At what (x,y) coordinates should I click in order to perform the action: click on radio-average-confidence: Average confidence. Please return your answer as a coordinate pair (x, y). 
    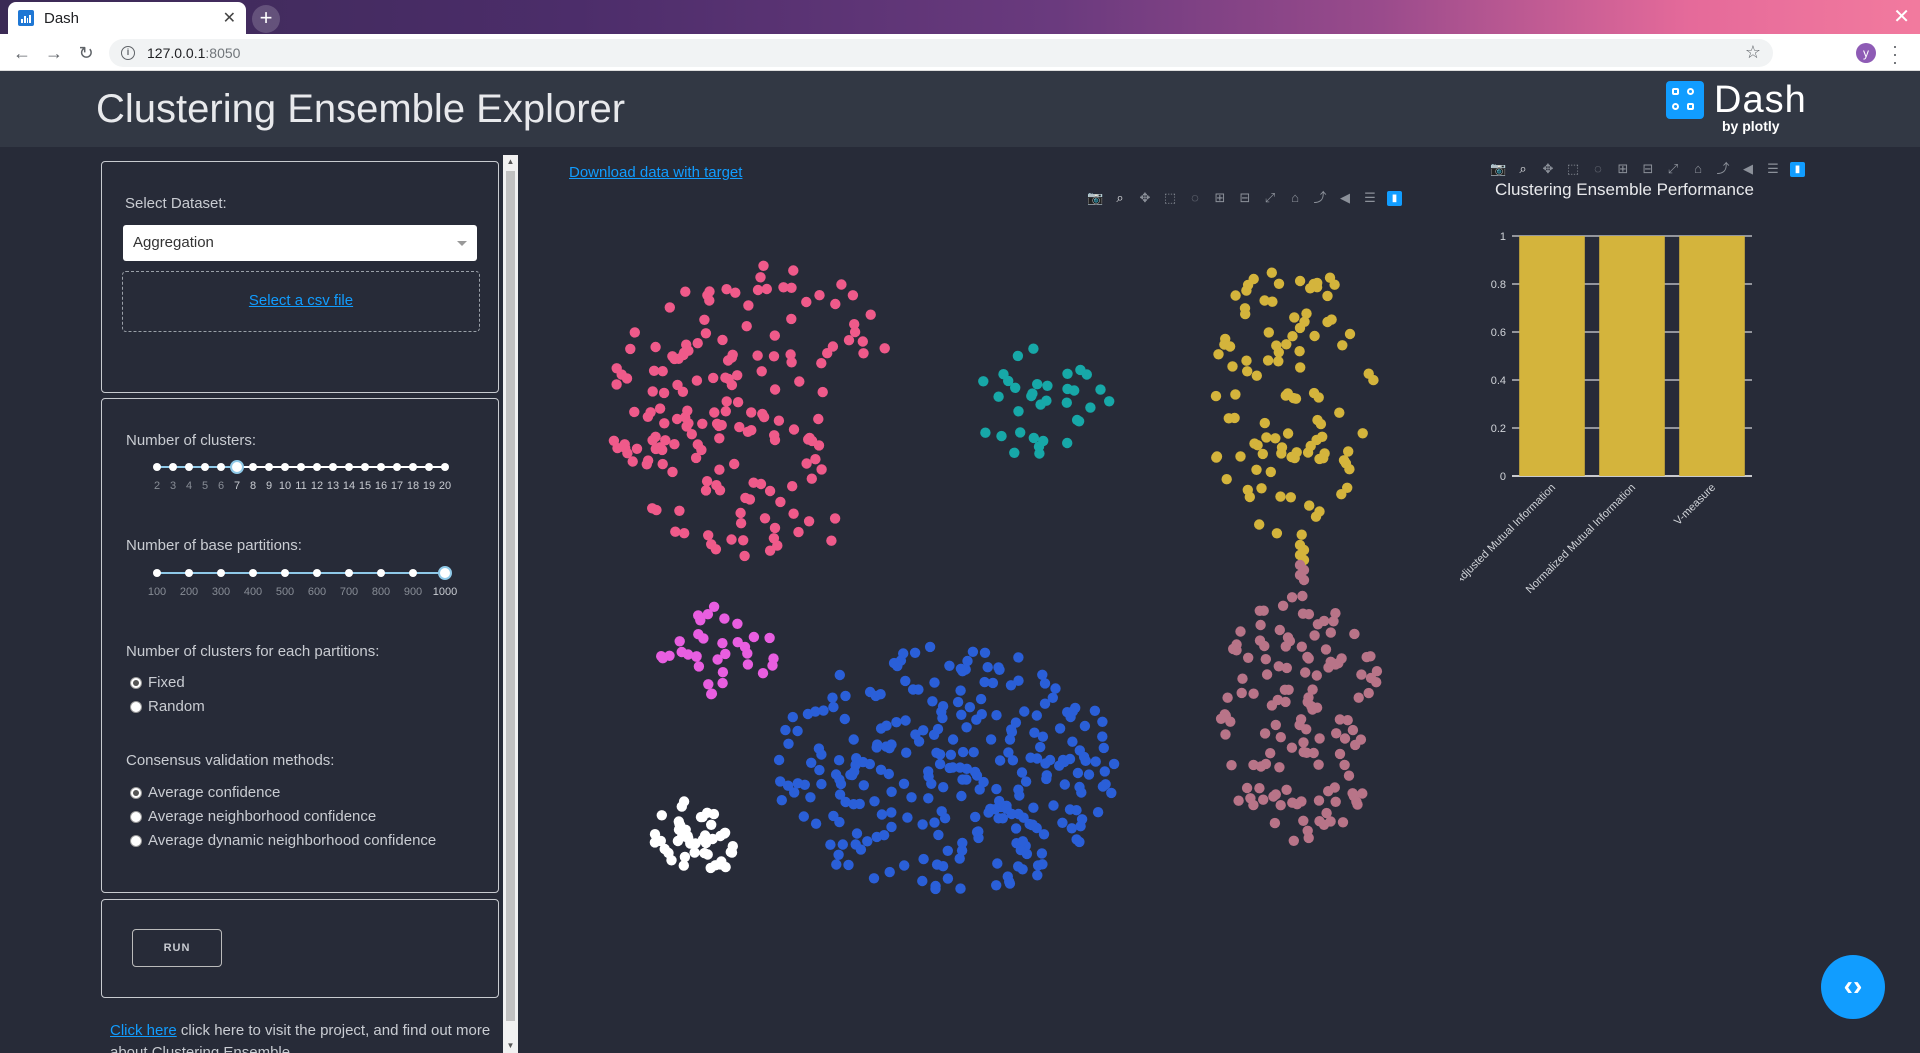
    Looking at the image, I should click on (205, 792).